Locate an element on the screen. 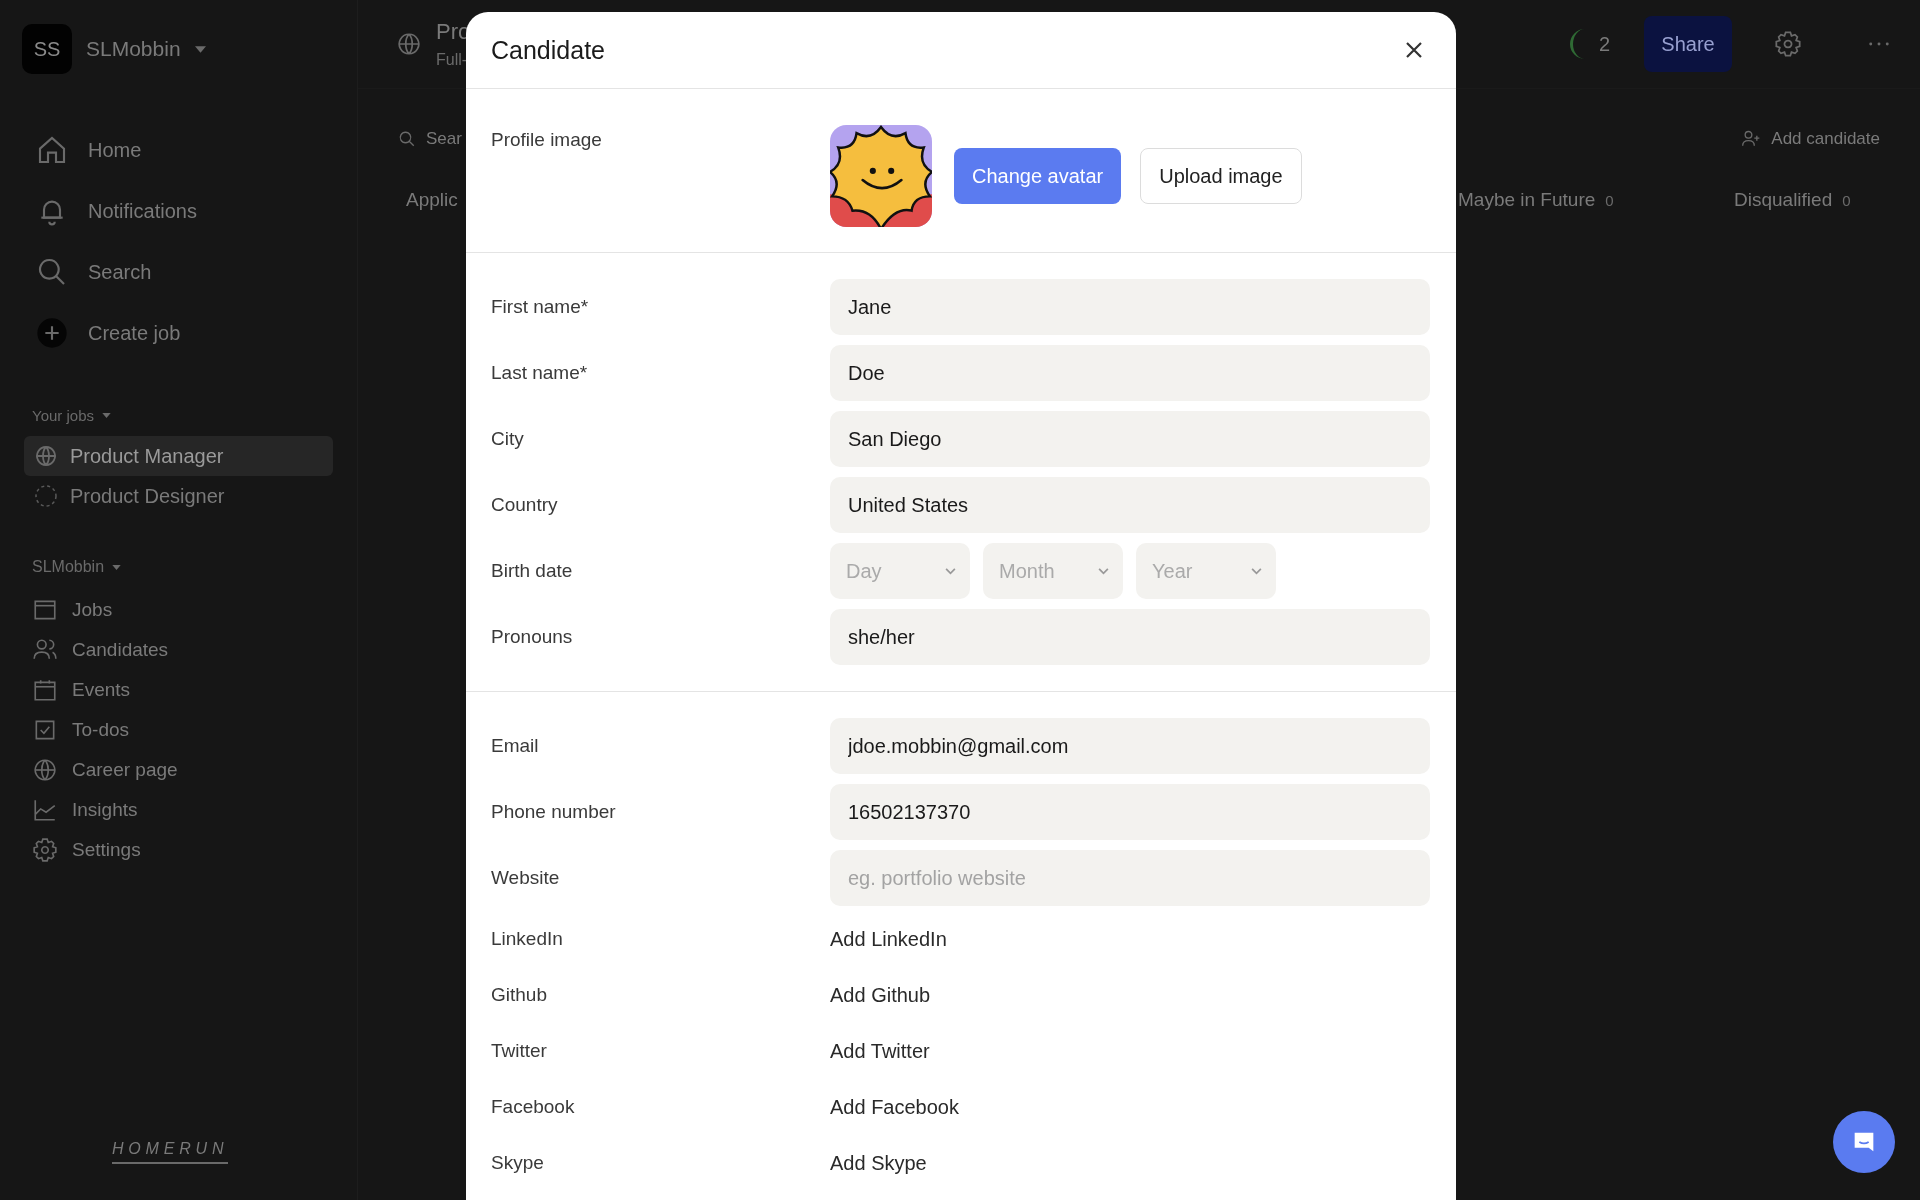 This screenshot has width=1920, height=1200. field-label: Phone number is located at coordinates (554, 812).